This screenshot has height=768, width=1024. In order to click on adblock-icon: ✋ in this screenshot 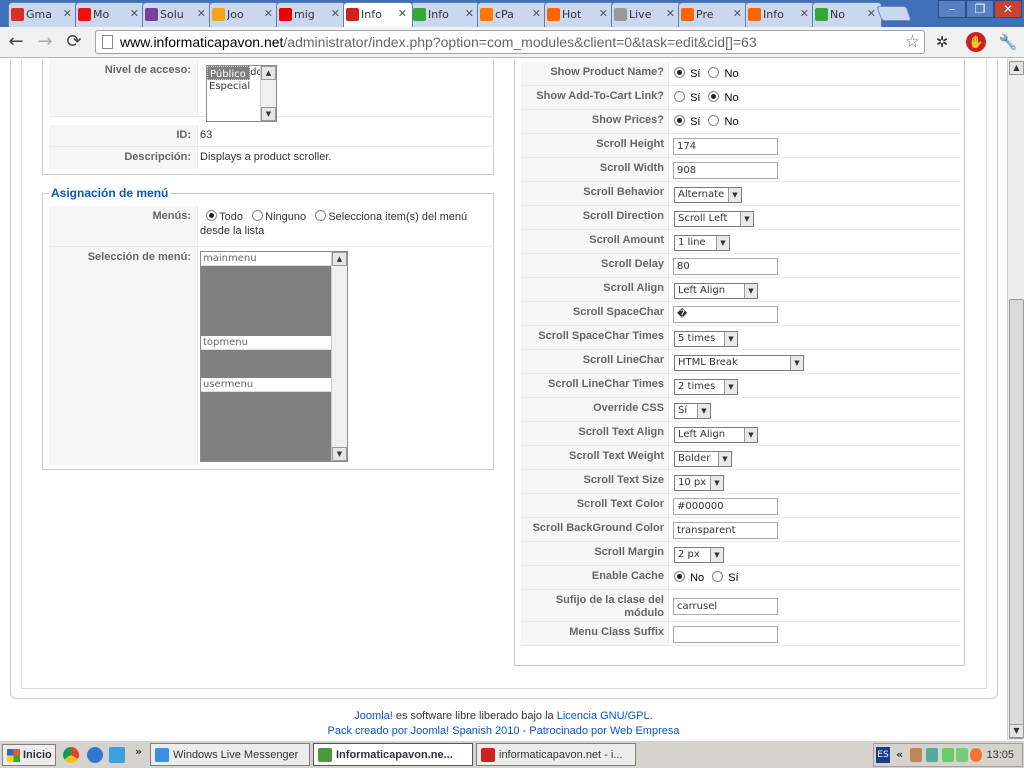, I will do `click(976, 42)`.